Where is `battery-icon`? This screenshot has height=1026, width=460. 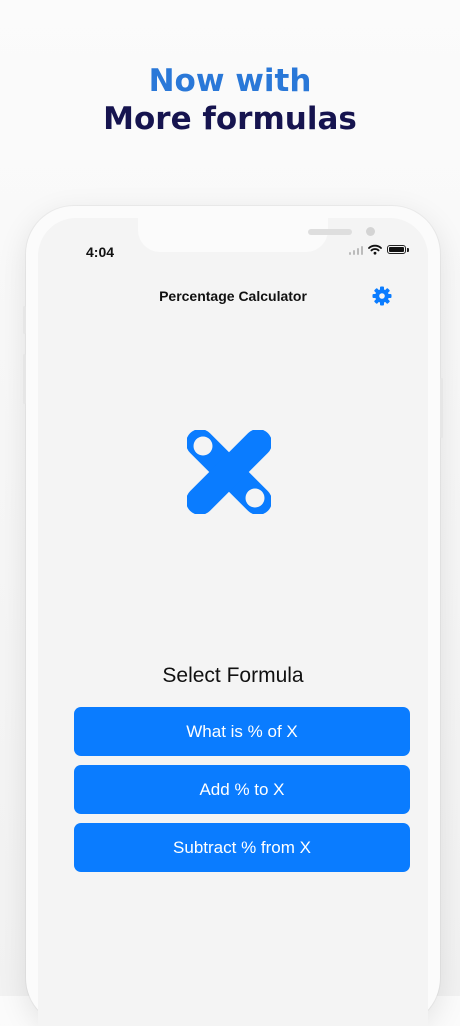 battery-icon is located at coordinates (398, 249).